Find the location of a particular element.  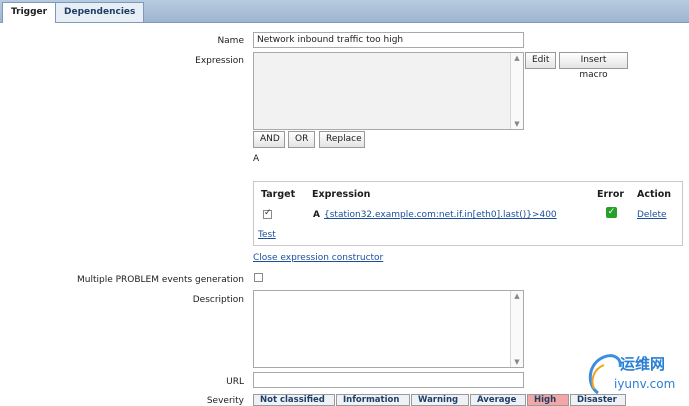

expression-textarea: ▲ ▼ is located at coordinates (388, 91).